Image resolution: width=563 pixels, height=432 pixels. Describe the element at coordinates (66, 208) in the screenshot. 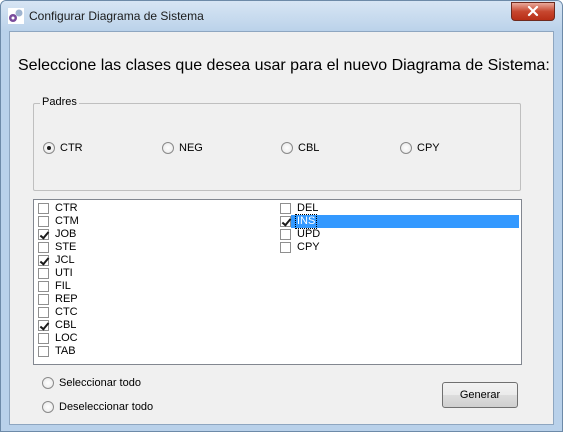

I see `class-label: CTR` at that location.